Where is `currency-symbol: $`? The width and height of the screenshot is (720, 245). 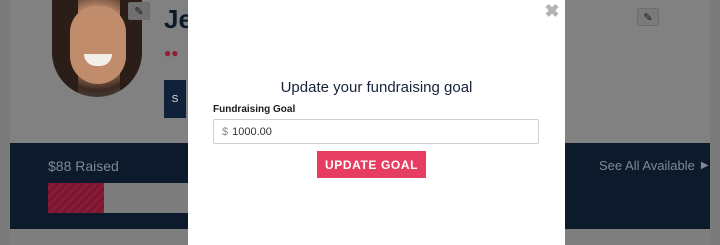 currency-symbol: $ is located at coordinates (225, 131).